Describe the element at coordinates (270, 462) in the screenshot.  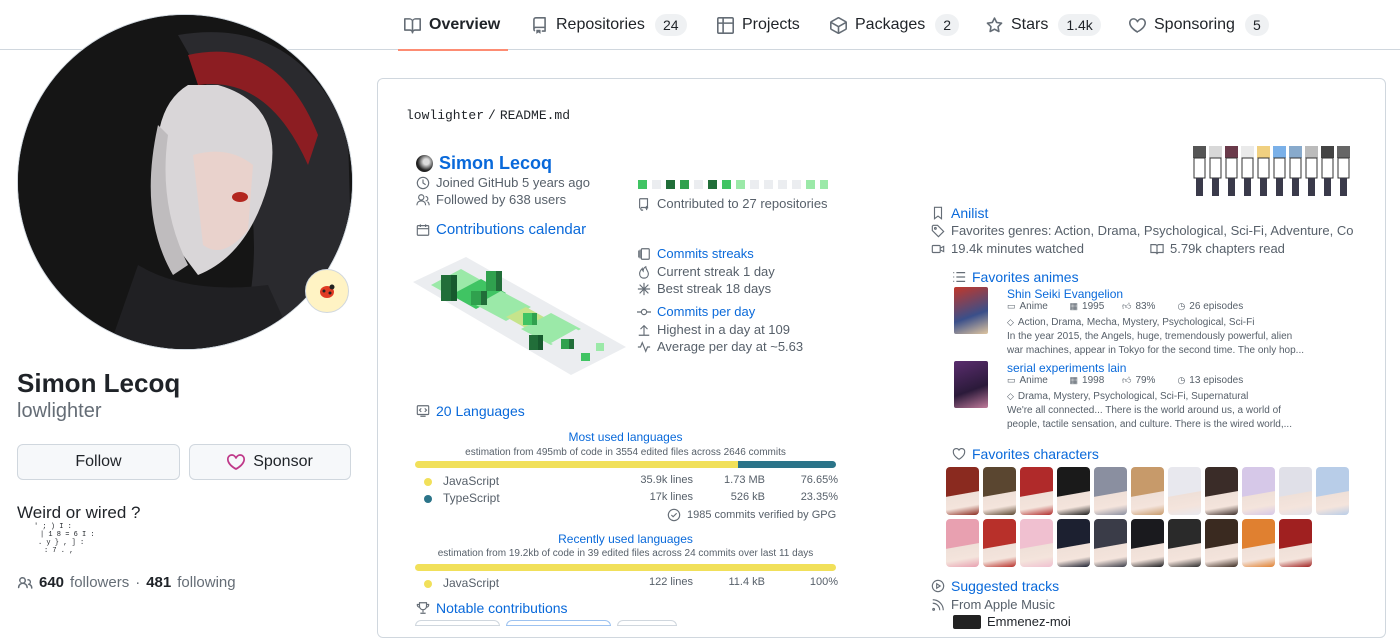
I see `sponsor-button: Sponsor` at that location.